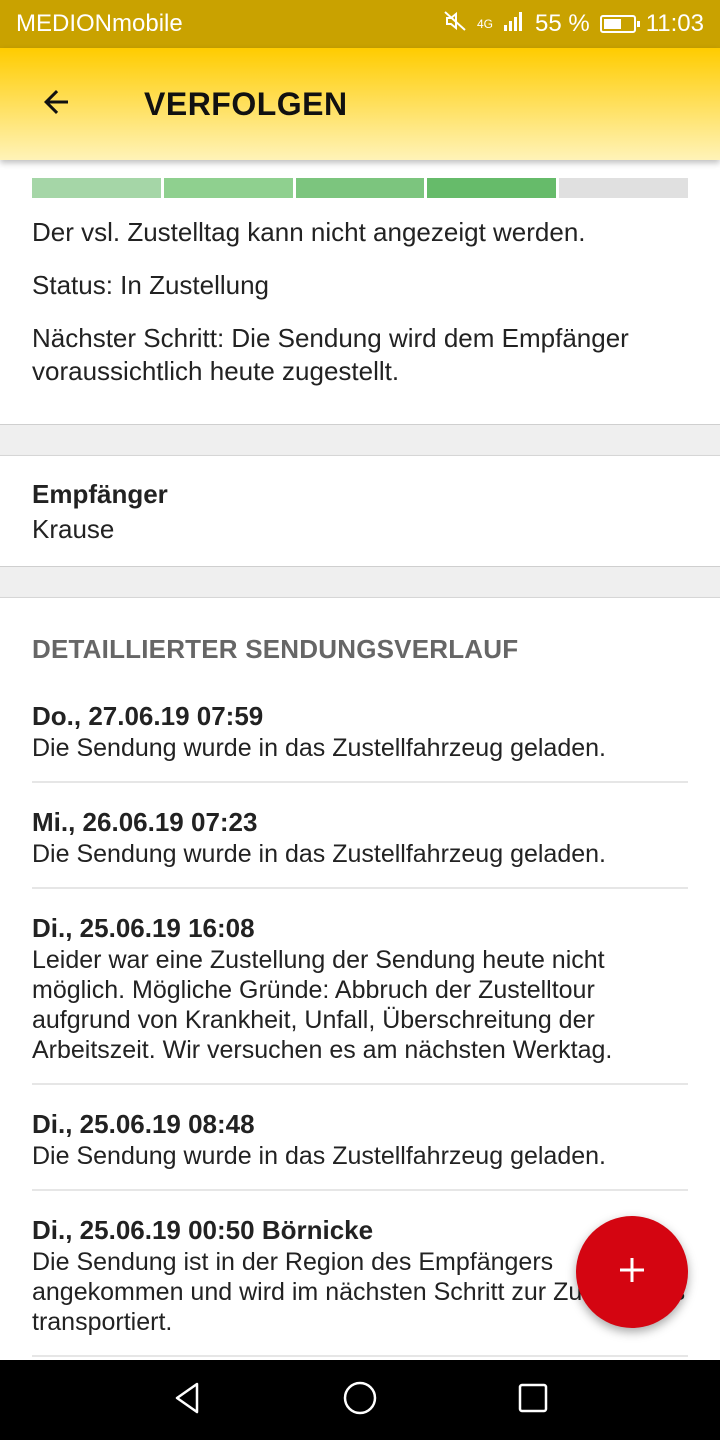 The image size is (720, 1440). I want to click on mute-icon, so click(455, 24).